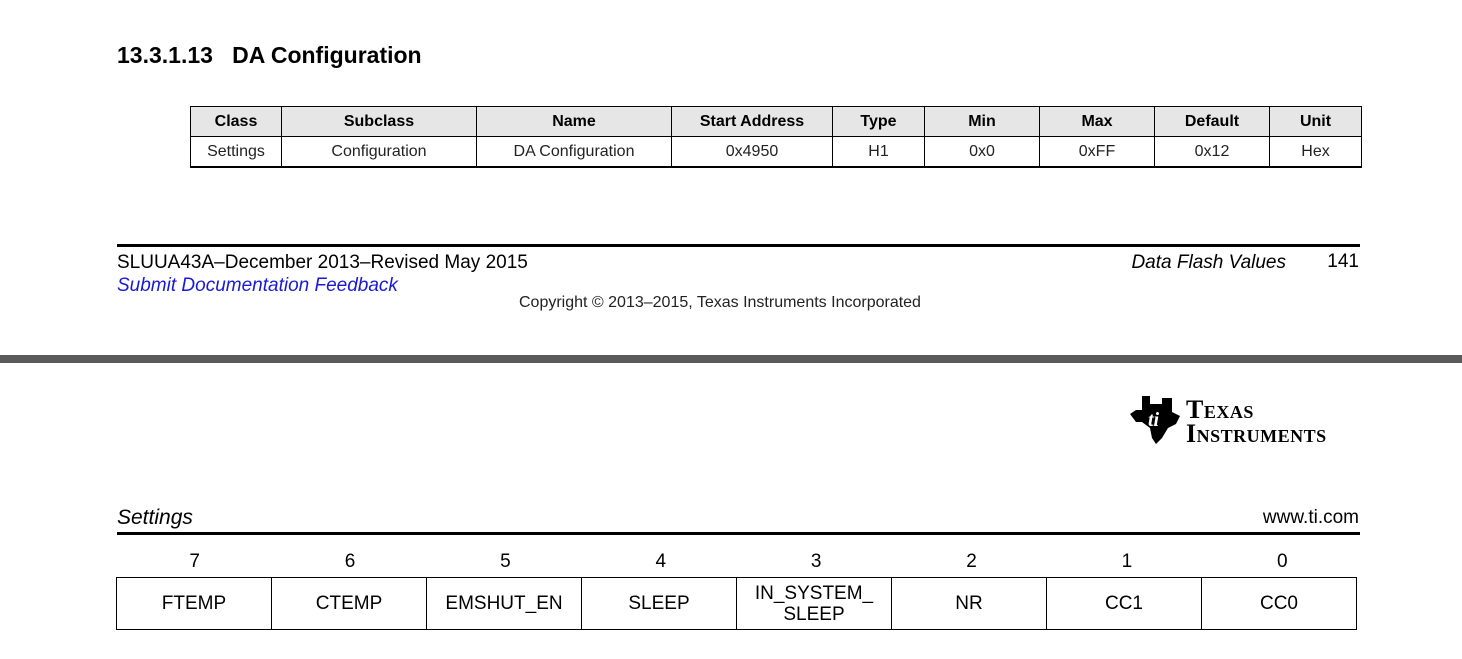 Image resolution: width=1462 pixels, height=659 pixels. Describe the element at coordinates (165, 55) in the screenshot. I see `section-number: 13.3.1.13` at that location.